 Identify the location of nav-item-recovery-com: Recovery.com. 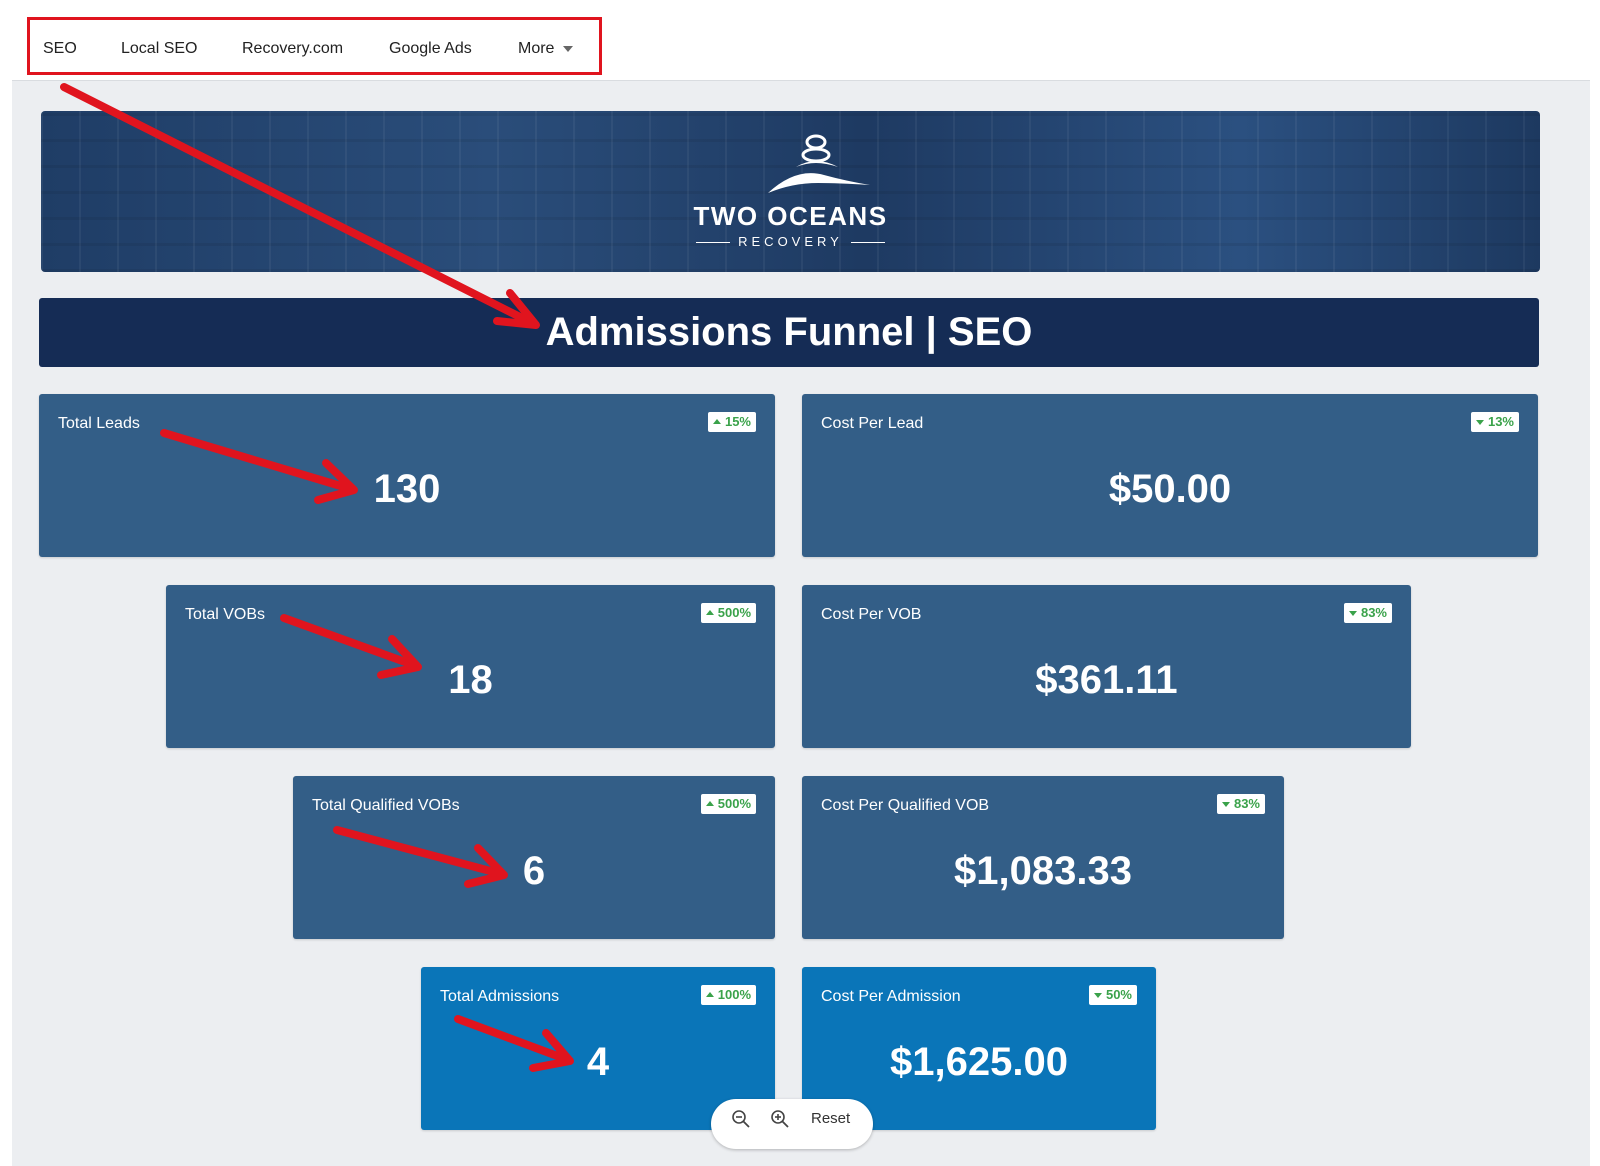
(292, 49).